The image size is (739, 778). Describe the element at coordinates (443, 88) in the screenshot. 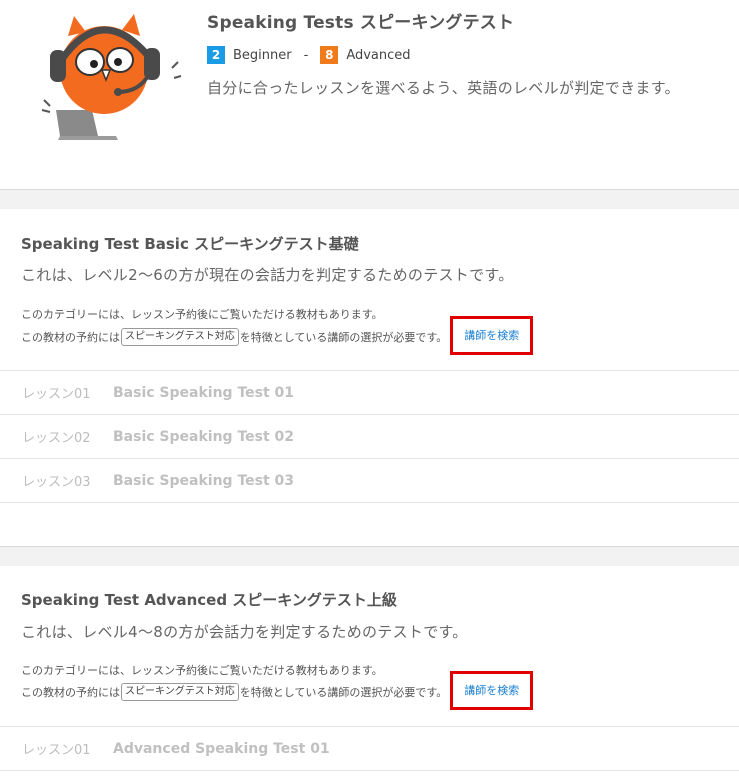

I see `page-description: 自分に合ったレッスンを選べるよう、英語のレベルが判定できます。` at that location.